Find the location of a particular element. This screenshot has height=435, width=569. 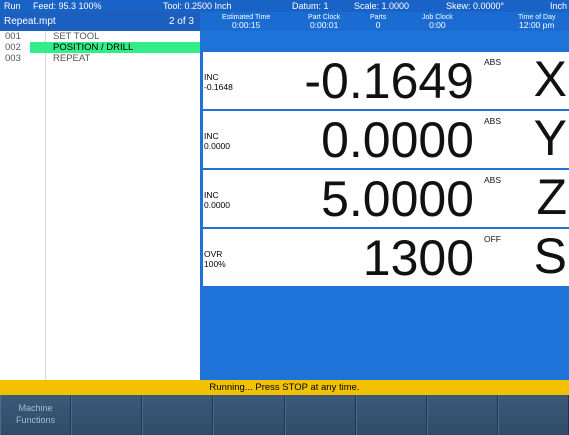

program-filename: Repeat.mpt is located at coordinates (30, 21).